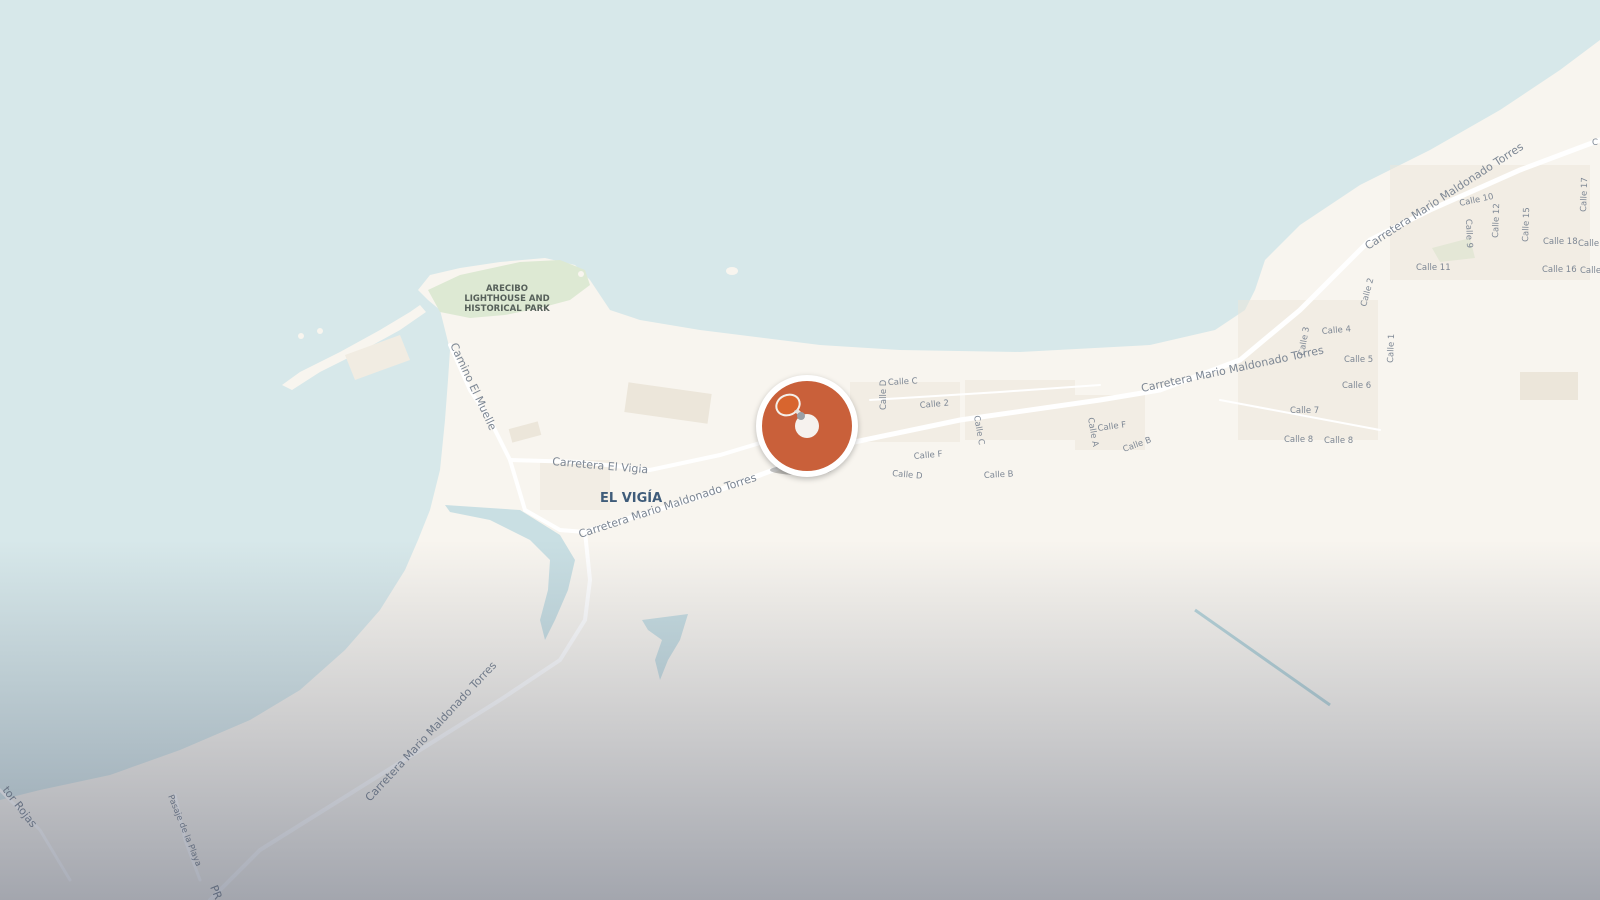  What do you see at coordinates (1559, 270) in the screenshot?
I see `street-label: Calle 16` at bounding box center [1559, 270].